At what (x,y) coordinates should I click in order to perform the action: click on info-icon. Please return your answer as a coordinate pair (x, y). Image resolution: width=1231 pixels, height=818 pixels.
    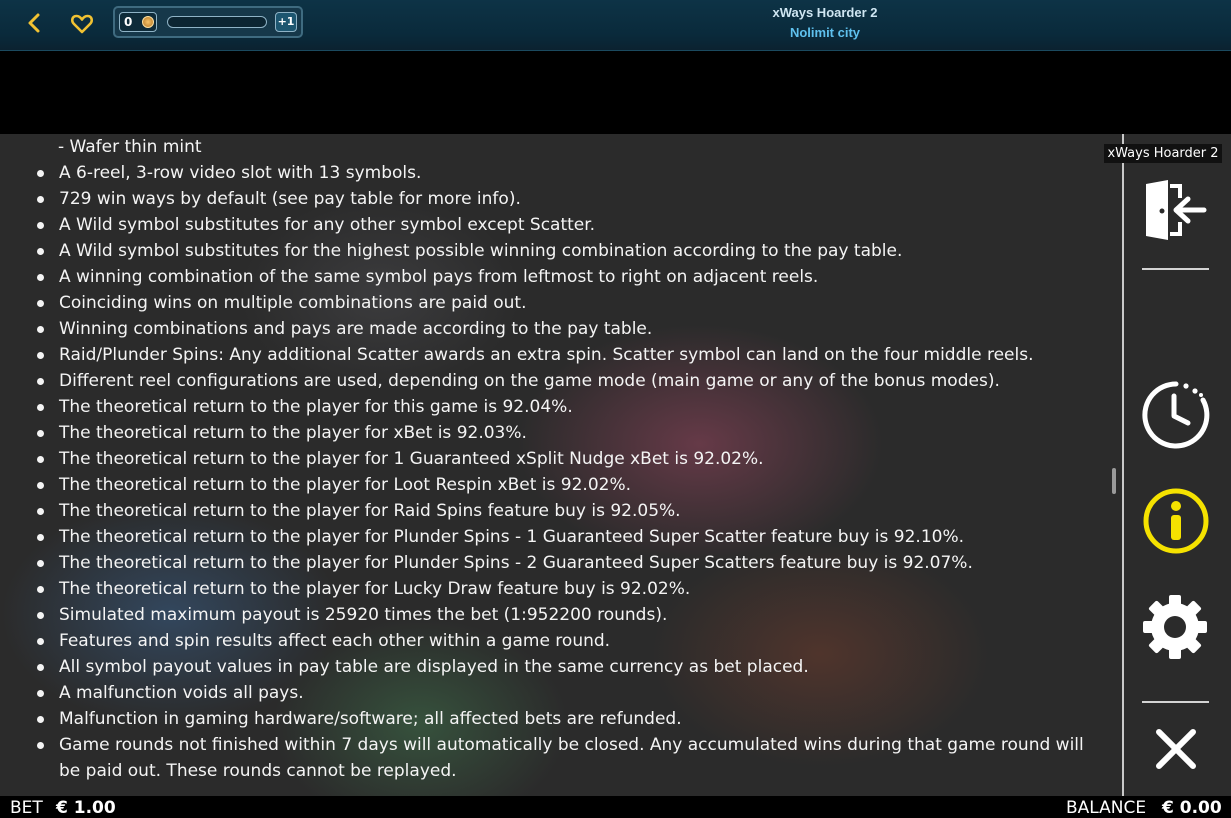
    Looking at the image, I should click on (1176, 521).